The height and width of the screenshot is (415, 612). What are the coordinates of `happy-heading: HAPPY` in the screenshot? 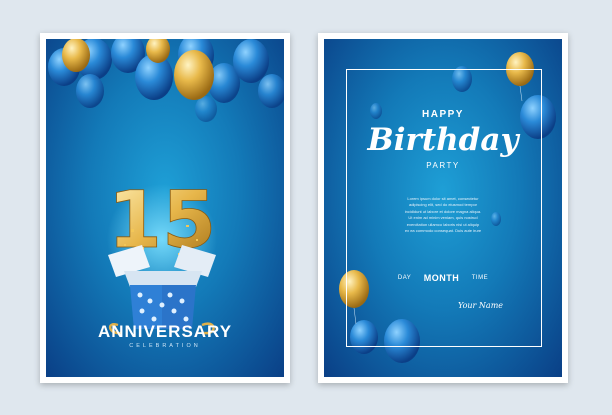 It's located at (443, 114).